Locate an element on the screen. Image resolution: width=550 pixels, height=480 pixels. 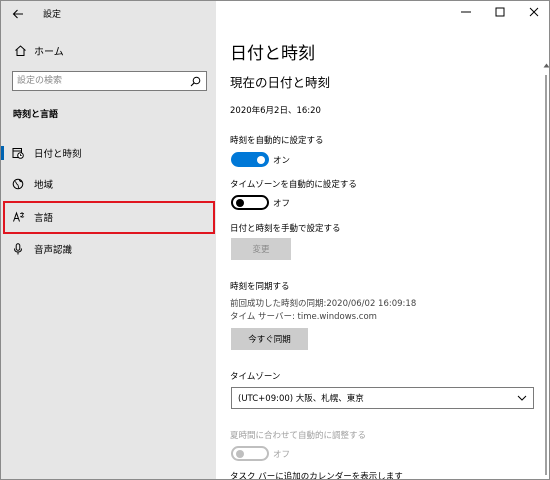
auto-timezone-label: タイムゾーンを自動的に設定する is located at coordinates (293, 185).